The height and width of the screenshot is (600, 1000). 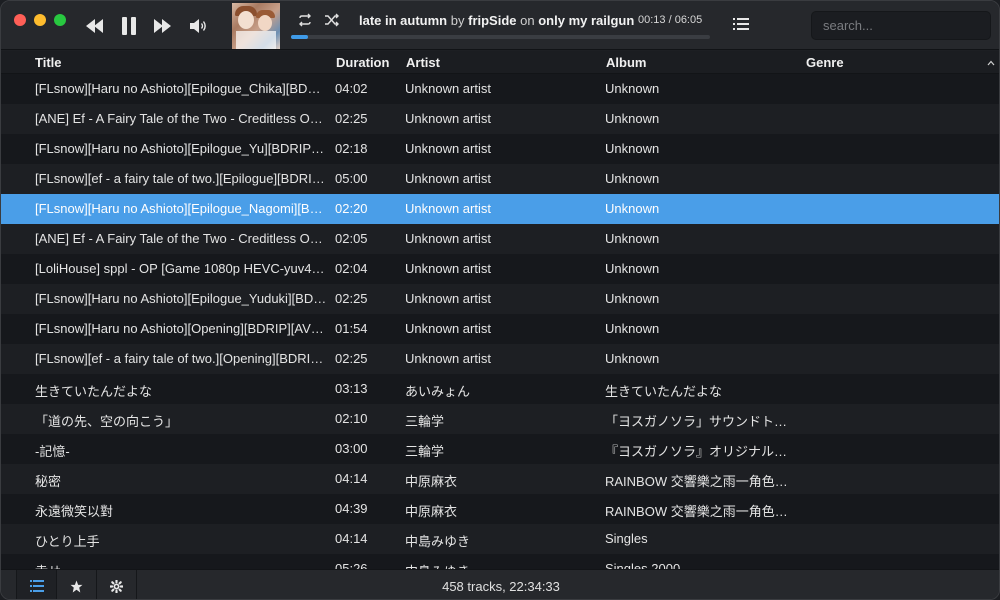 I want to click on repeat-icon, so click(x=305, y=20).